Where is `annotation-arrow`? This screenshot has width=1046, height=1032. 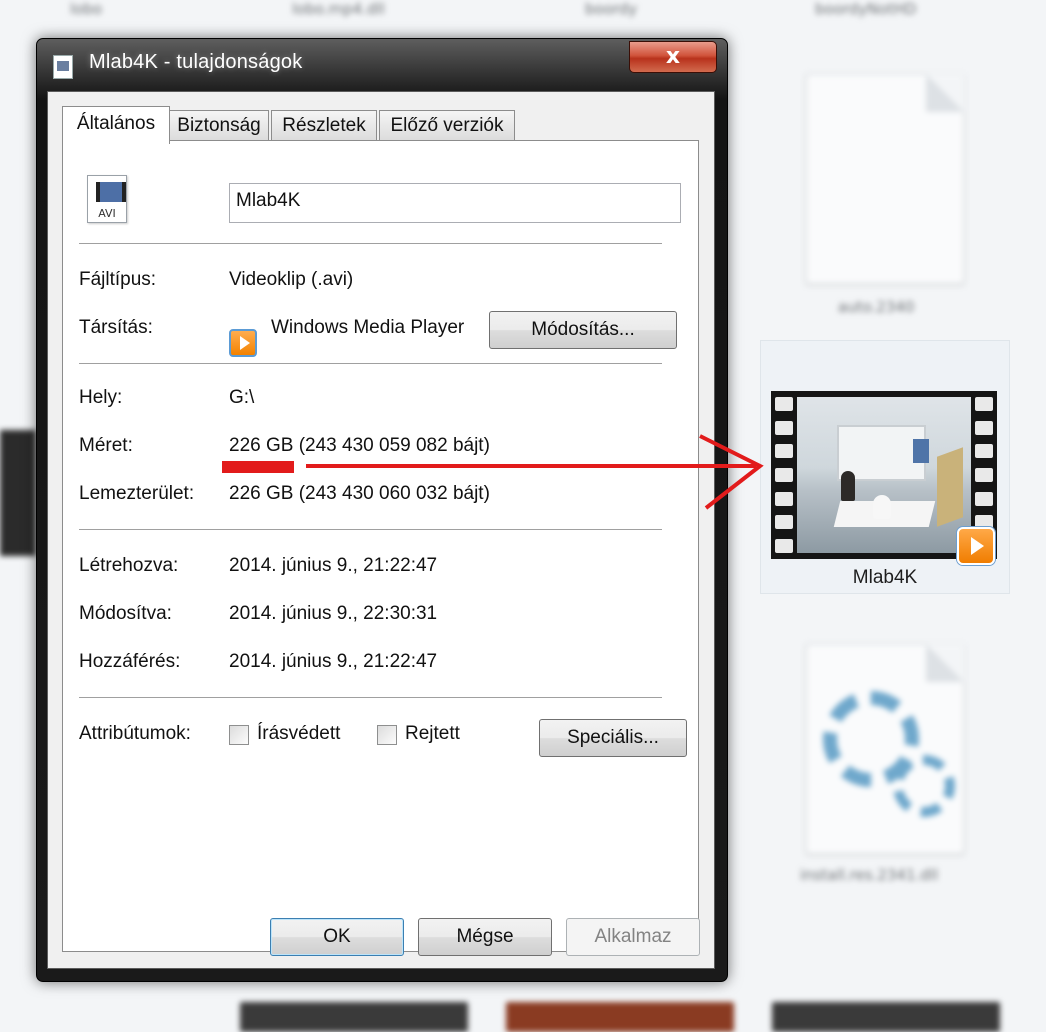 annotation-arrow is located at coordinates (535, 472).